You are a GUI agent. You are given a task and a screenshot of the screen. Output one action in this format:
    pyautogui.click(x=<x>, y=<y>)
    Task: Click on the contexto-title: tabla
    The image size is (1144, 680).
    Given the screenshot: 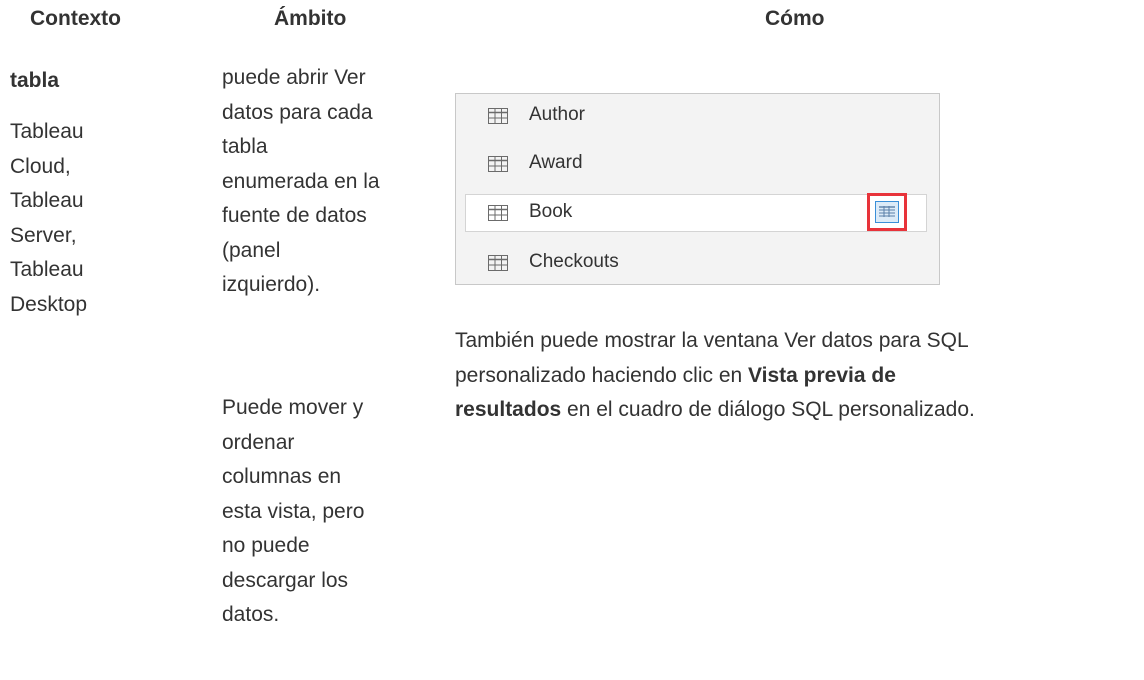 What is the action you would take?
    pyautogui.click(x=35, y=80)
    